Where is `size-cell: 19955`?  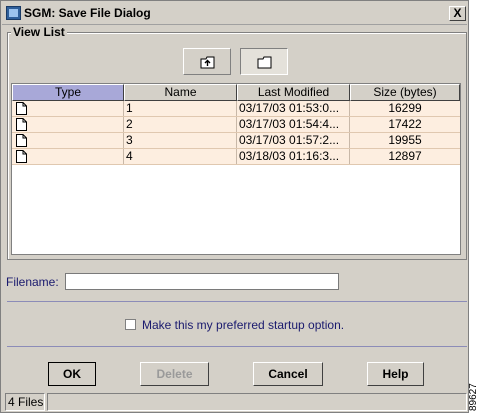 size-cell: 19955 is located at coordinates (405, 140).